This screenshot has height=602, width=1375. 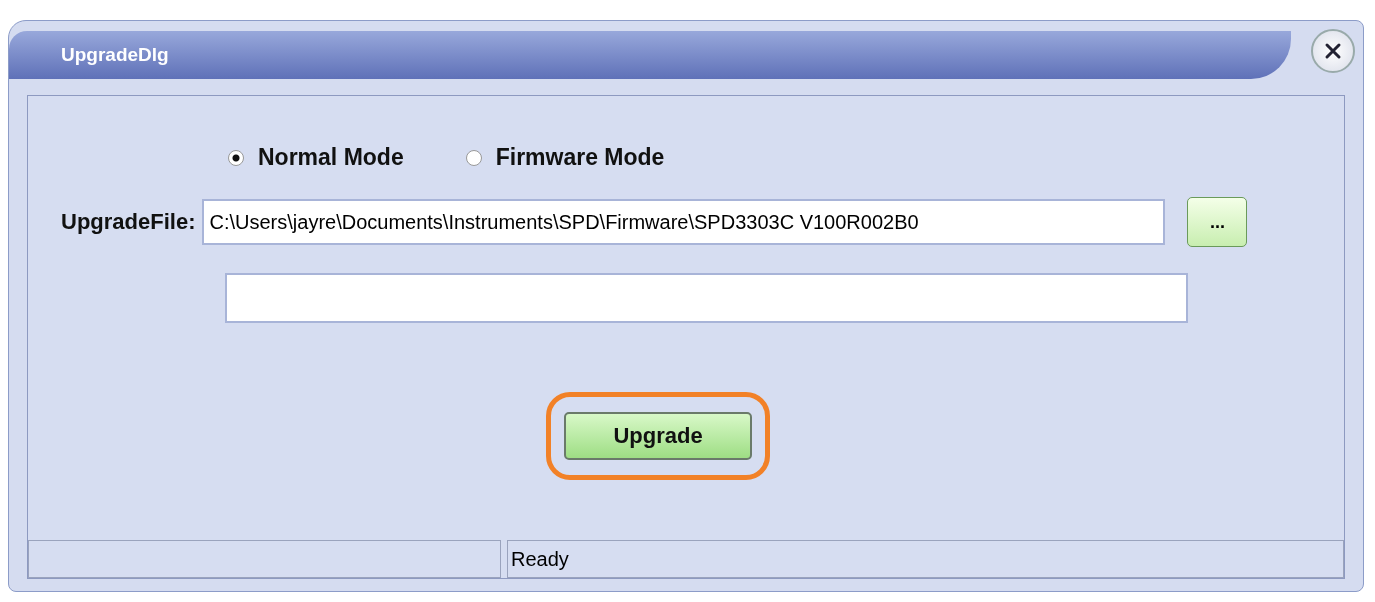 What do you see at coordinates (706, 298) in the screenshot?
I see `progress-field` at bounding box center [706, 298].